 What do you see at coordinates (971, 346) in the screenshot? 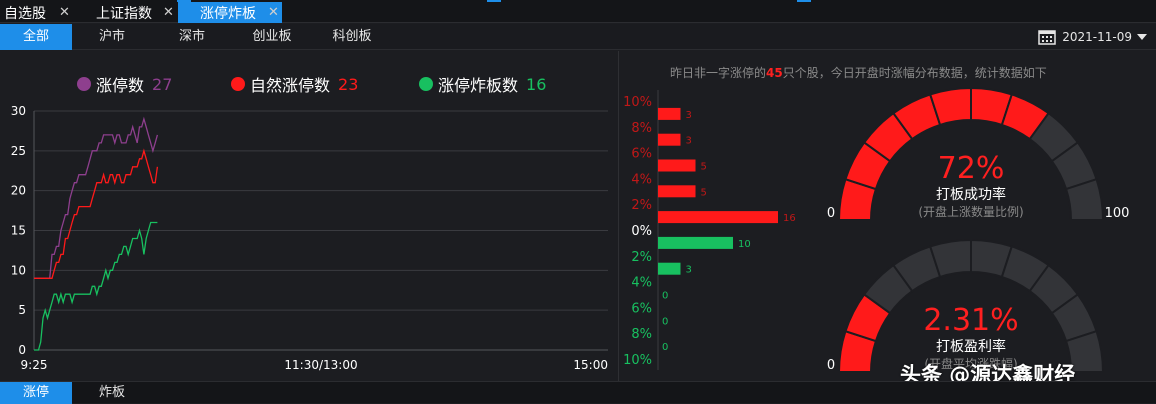
I see `gauge-title: 打板盈利率` at bounding box center [971, 346].